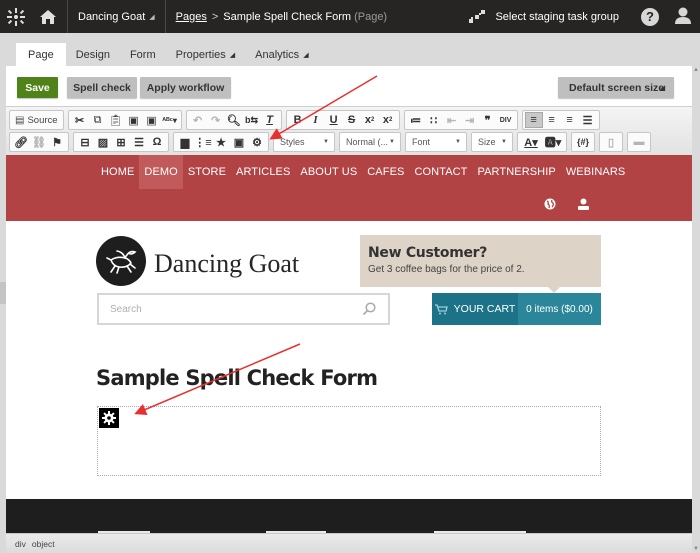  Describe the element at coordinates (185, 87) in the screenshot. I see `apply-workflow-button: Apply workflow` at that location.